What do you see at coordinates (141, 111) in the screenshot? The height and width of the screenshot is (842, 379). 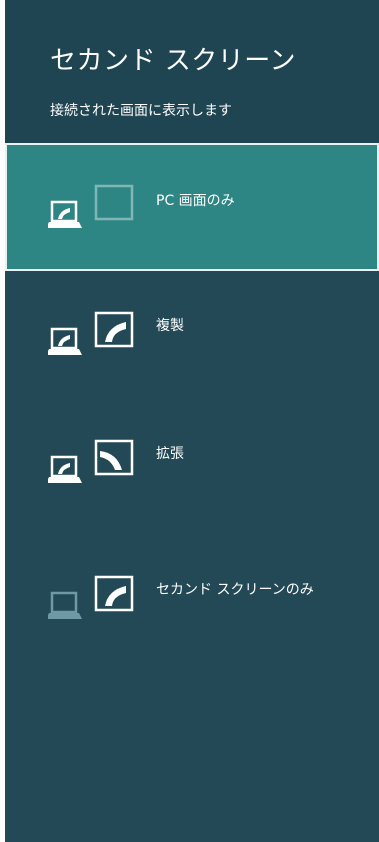 I see `panel-subtitle: 接続された画面に表示します` at bounding box center [141, 111].